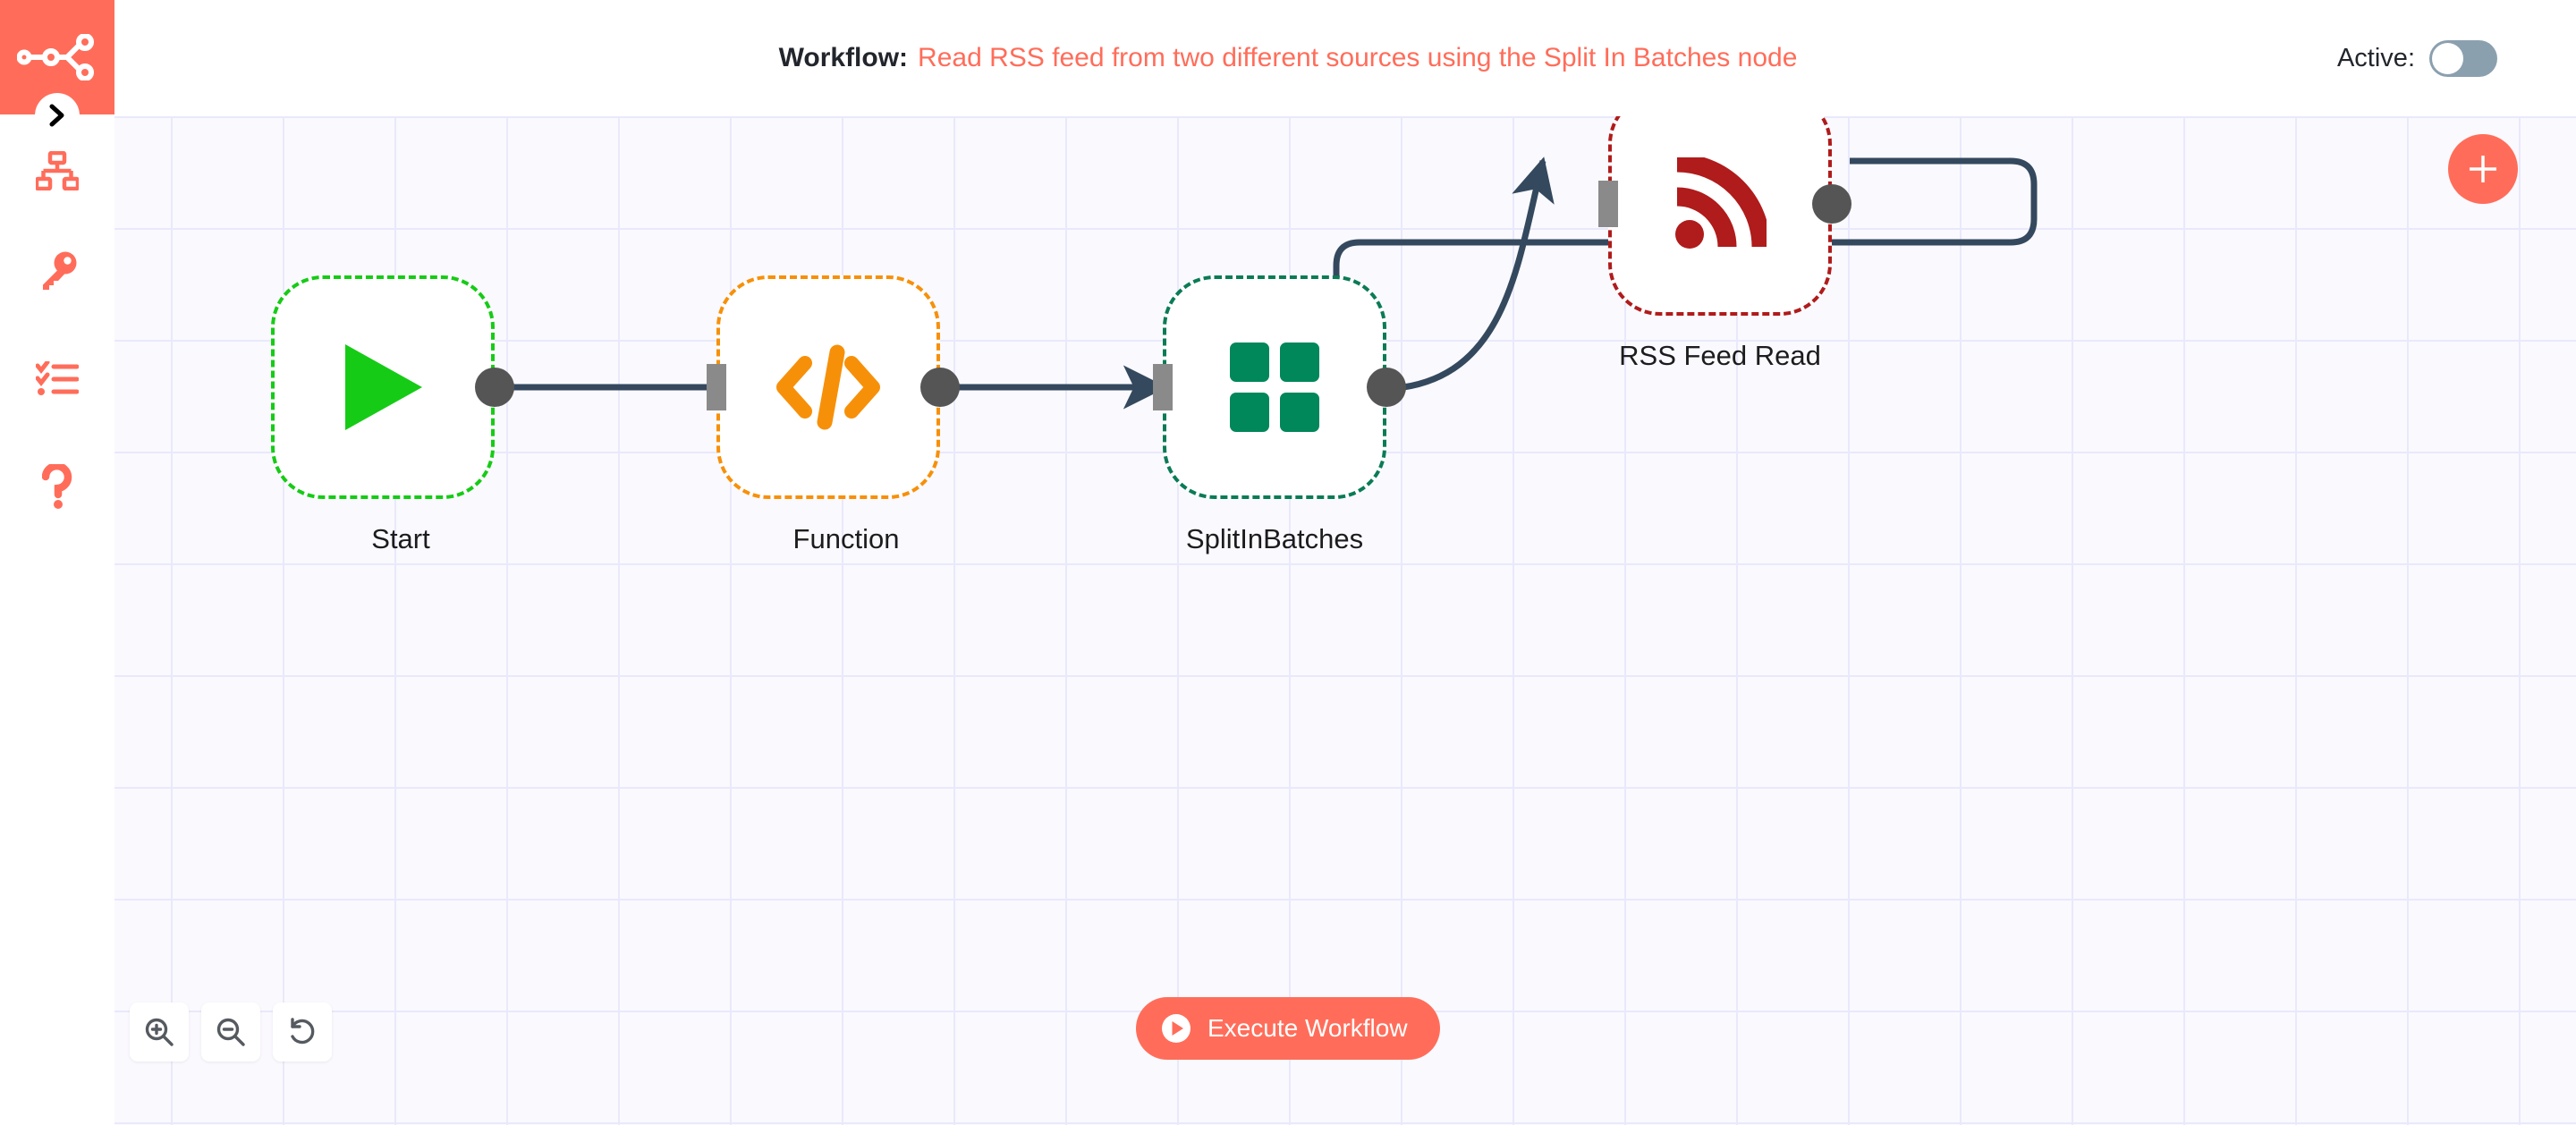 The image size is (2576, 1125). What do you see at coordinates (2375, 58) in the screenshot?
I see `active-label: Active:` at bounding box center [2375, 58].